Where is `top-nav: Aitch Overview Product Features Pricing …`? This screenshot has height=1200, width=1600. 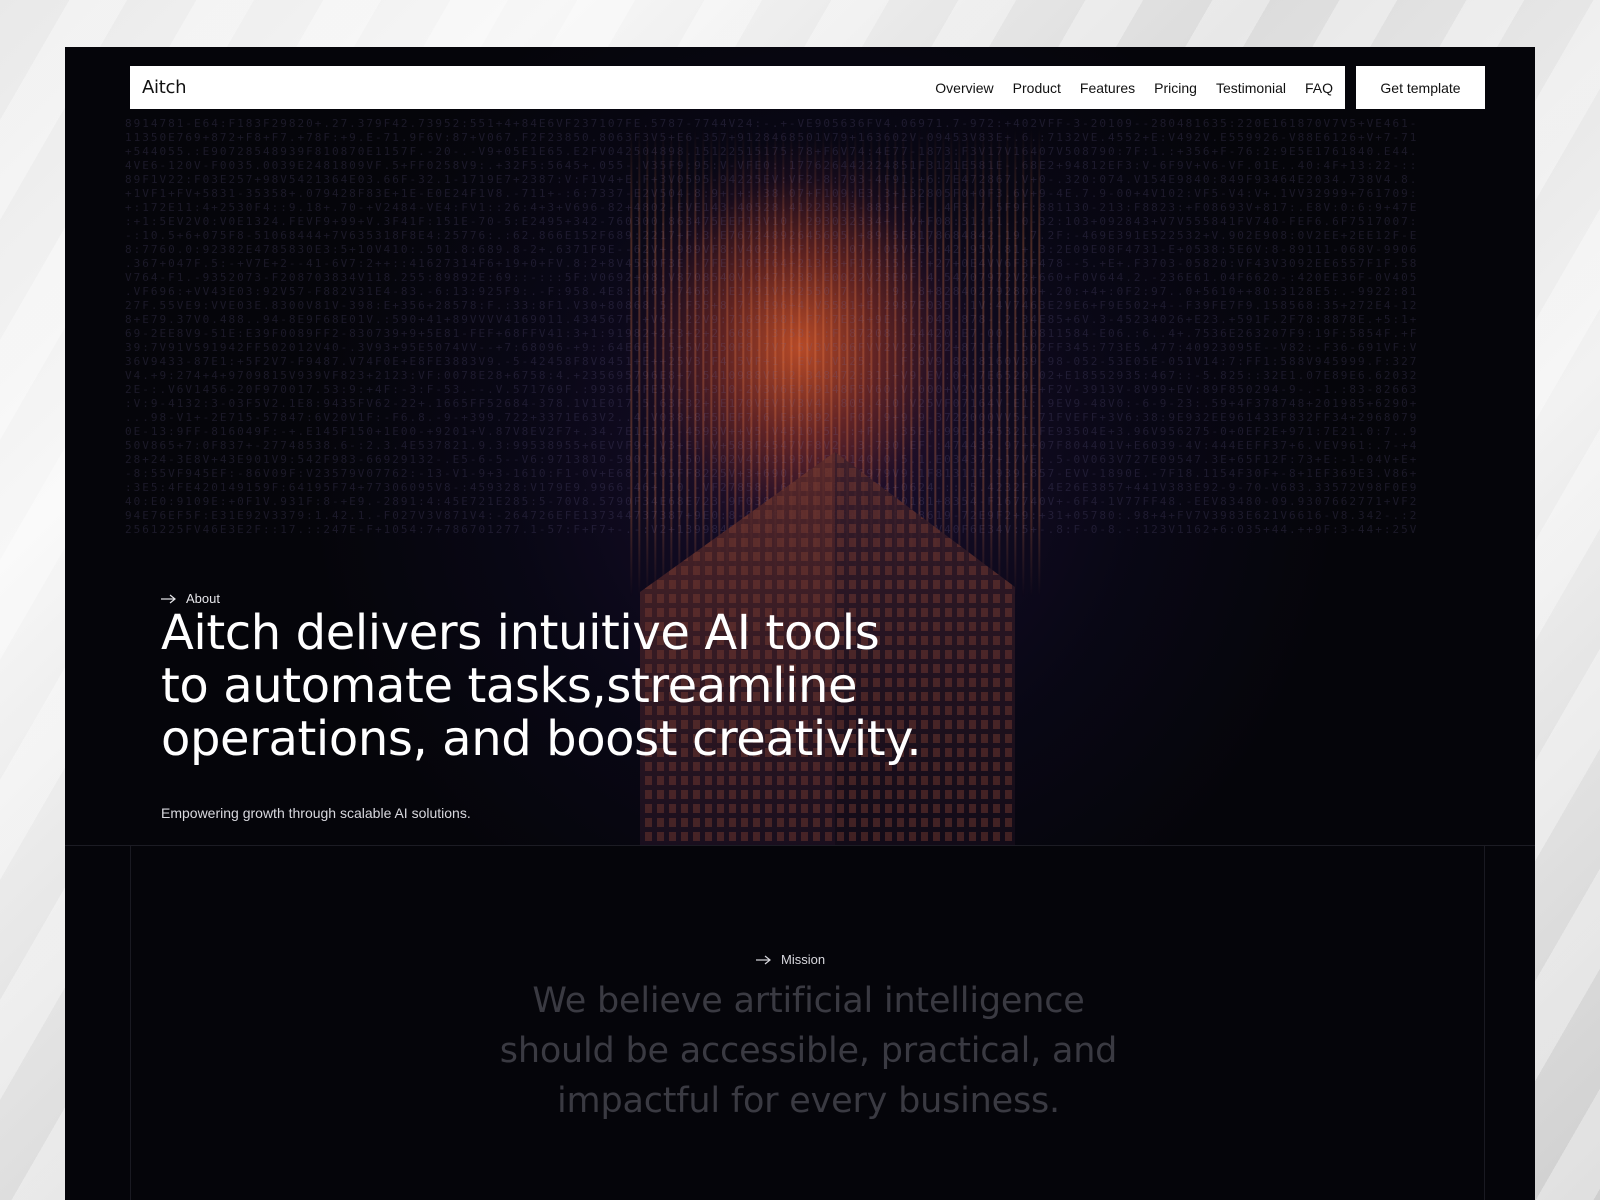
top-nav: Aitch Overview Product Features Pricing … is located at coordinates (737, 87).